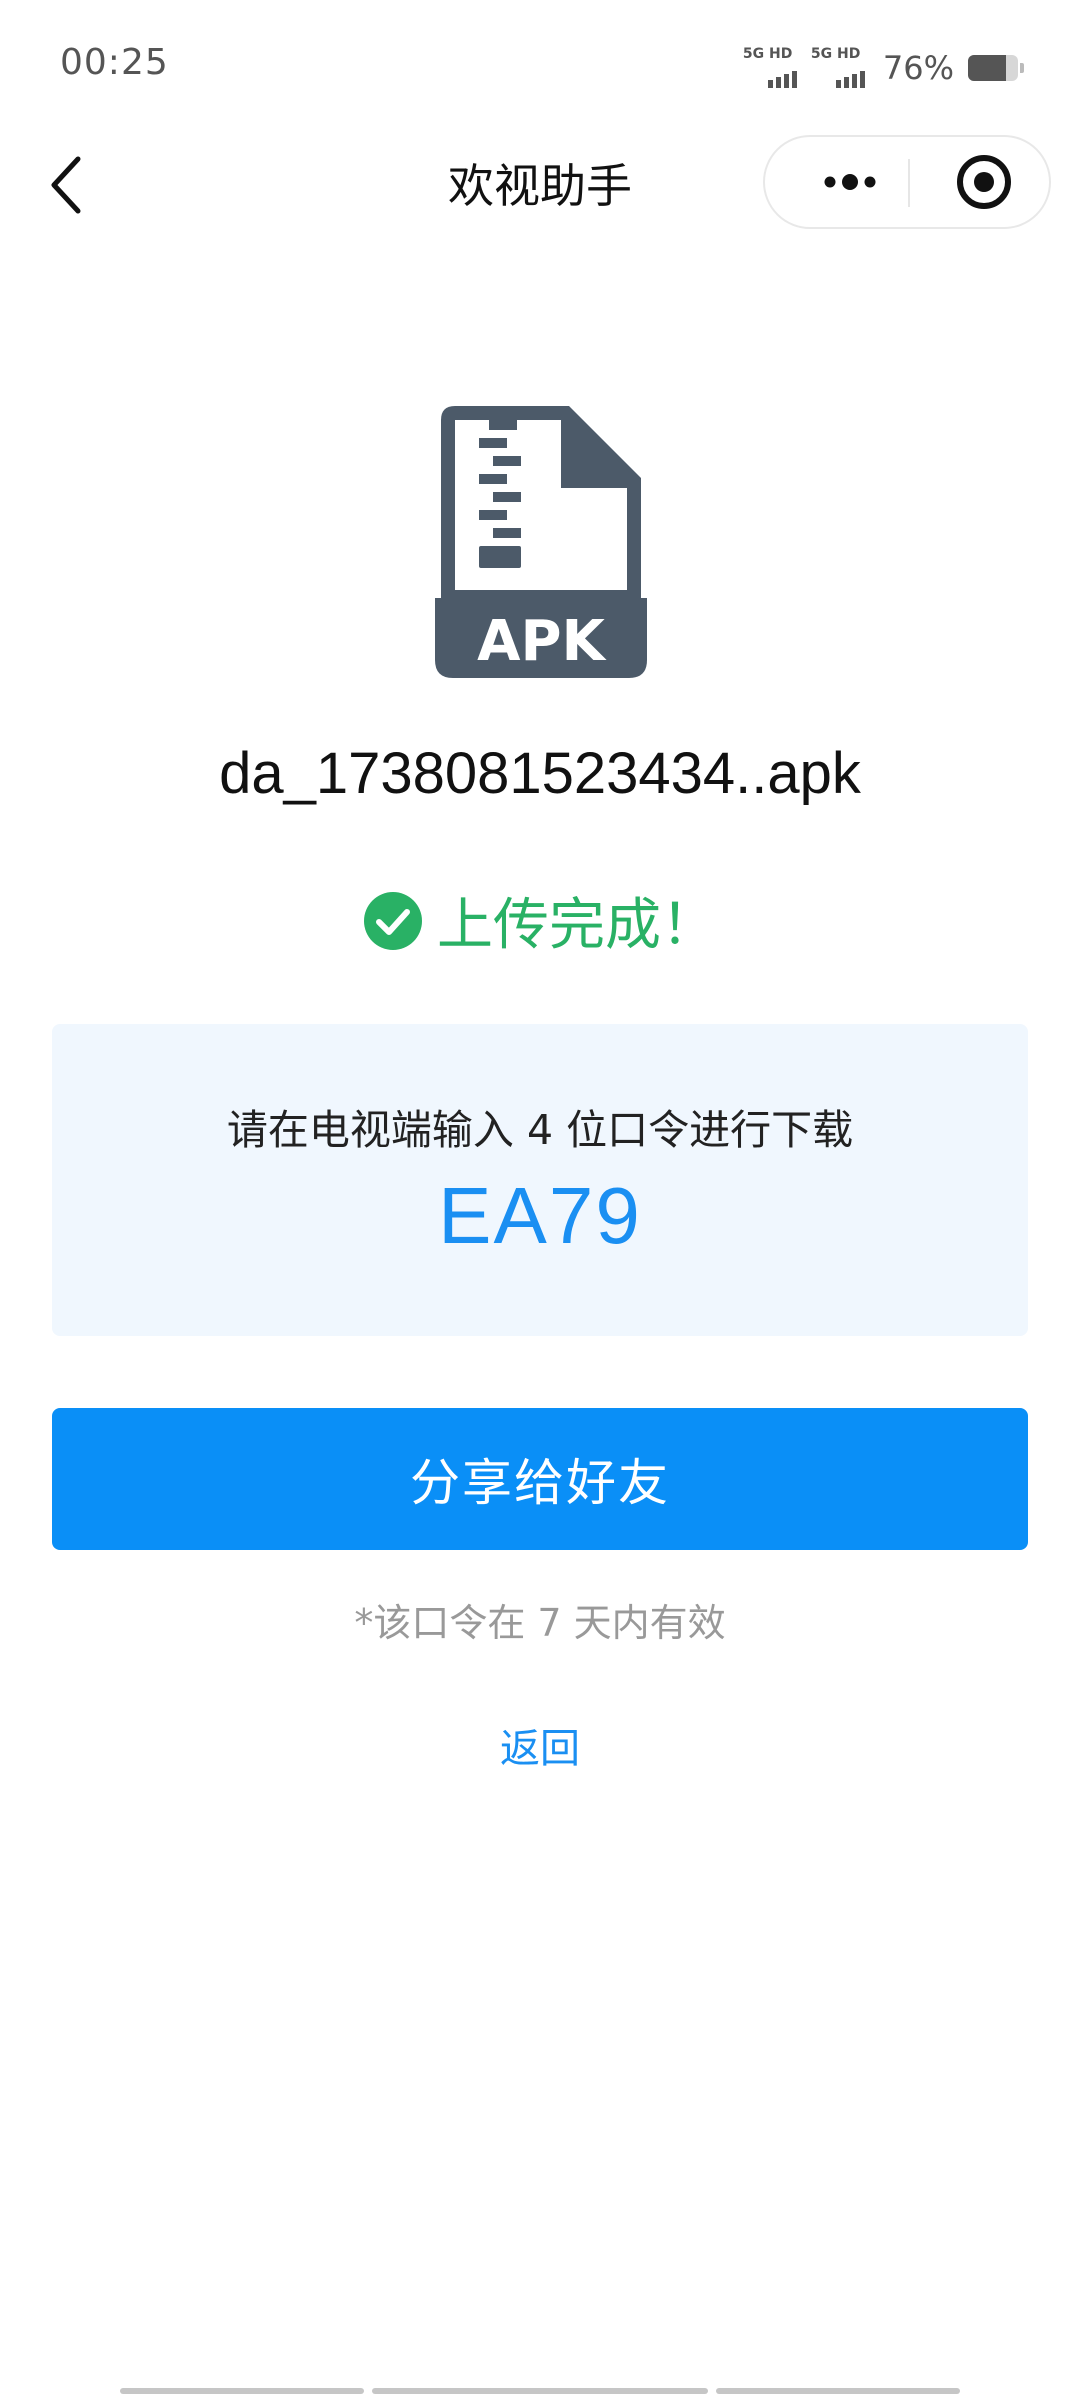  Describe the element at coordinates (835, 54) in the screenshot. I see `sim2-label: 5G HD` at that location.